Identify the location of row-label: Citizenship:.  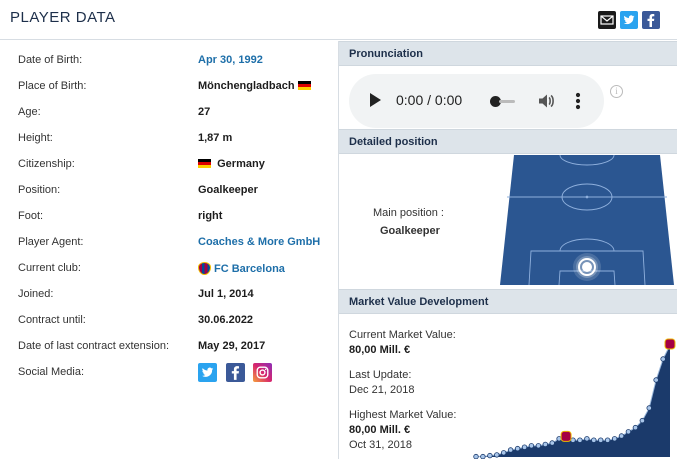
(46, 164).